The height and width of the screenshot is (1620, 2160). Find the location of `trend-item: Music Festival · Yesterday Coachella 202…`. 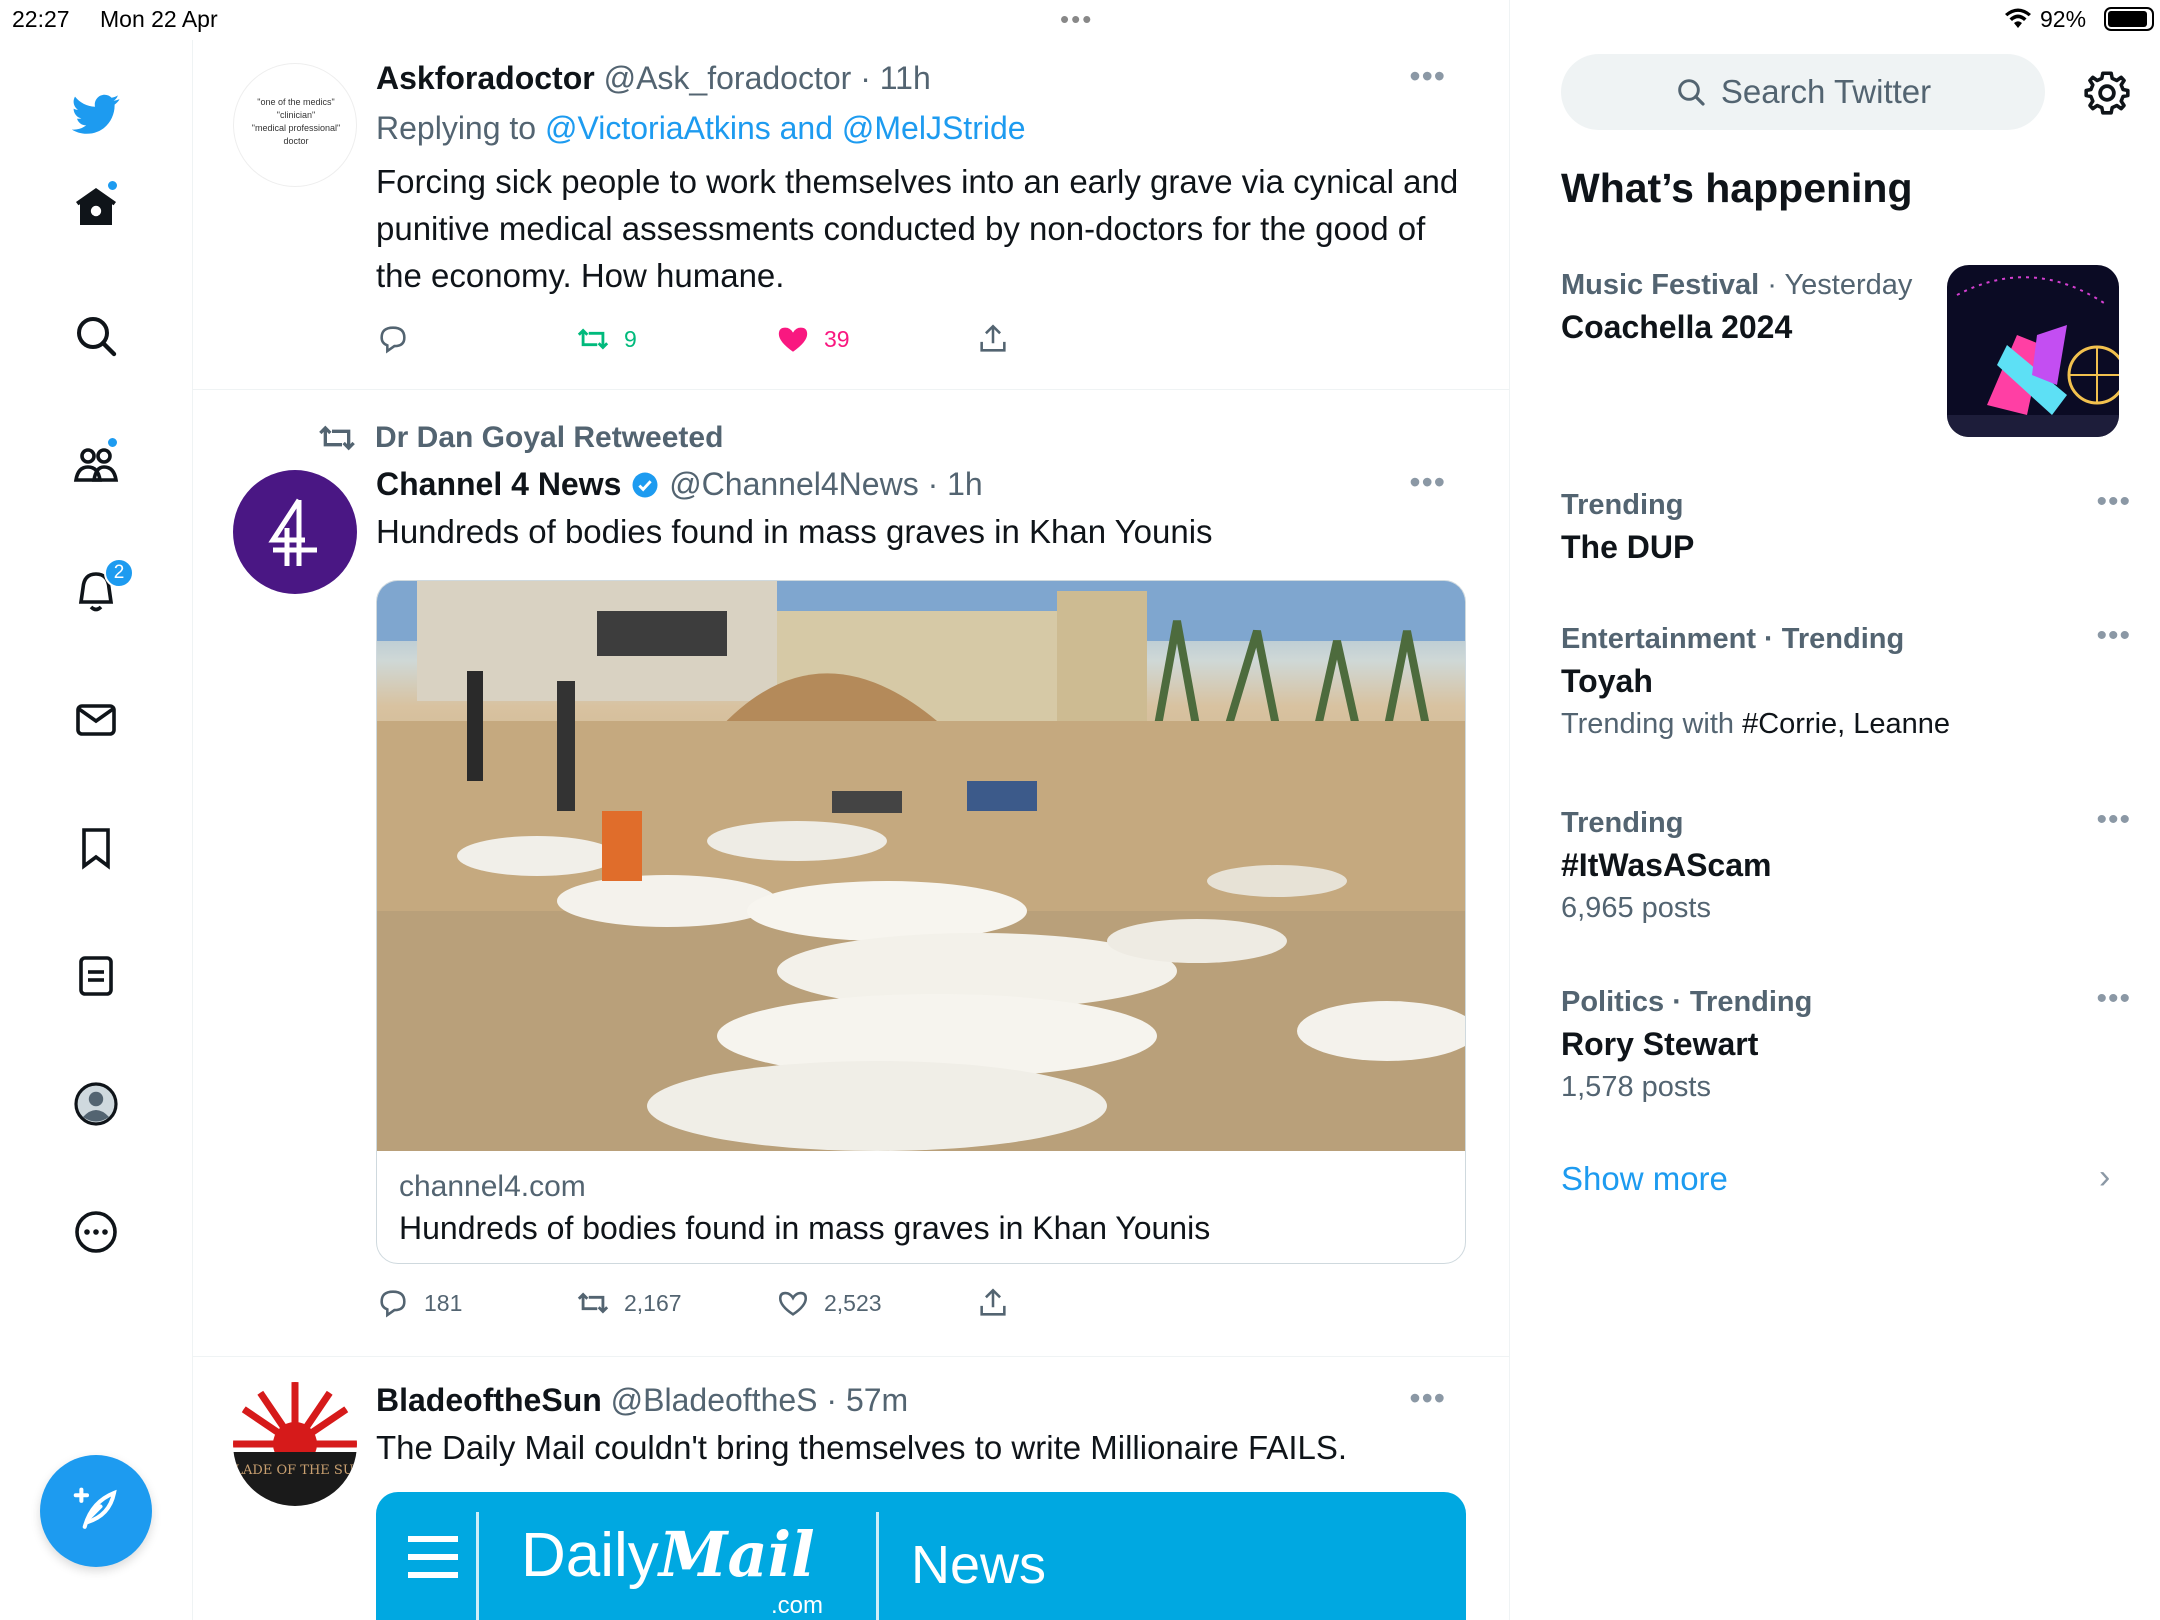

trend-item: Music Festival · Yesterday Coachella 202… is located at coordinates (1751, 307).